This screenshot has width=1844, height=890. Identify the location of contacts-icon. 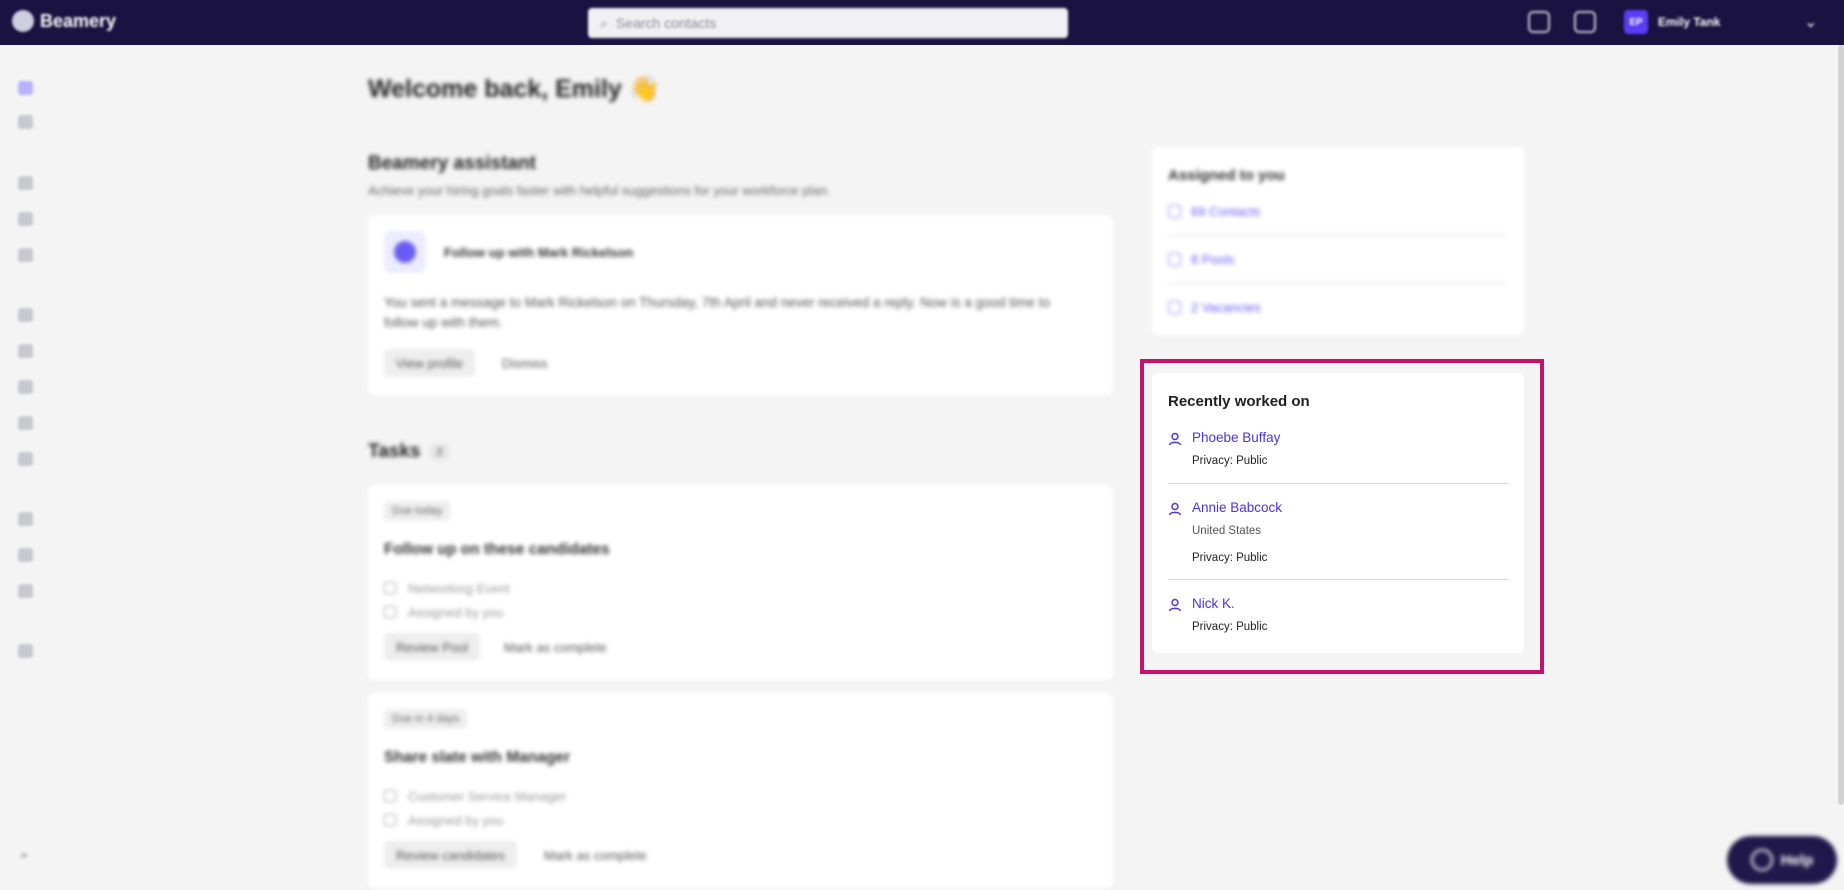
(25, 183).